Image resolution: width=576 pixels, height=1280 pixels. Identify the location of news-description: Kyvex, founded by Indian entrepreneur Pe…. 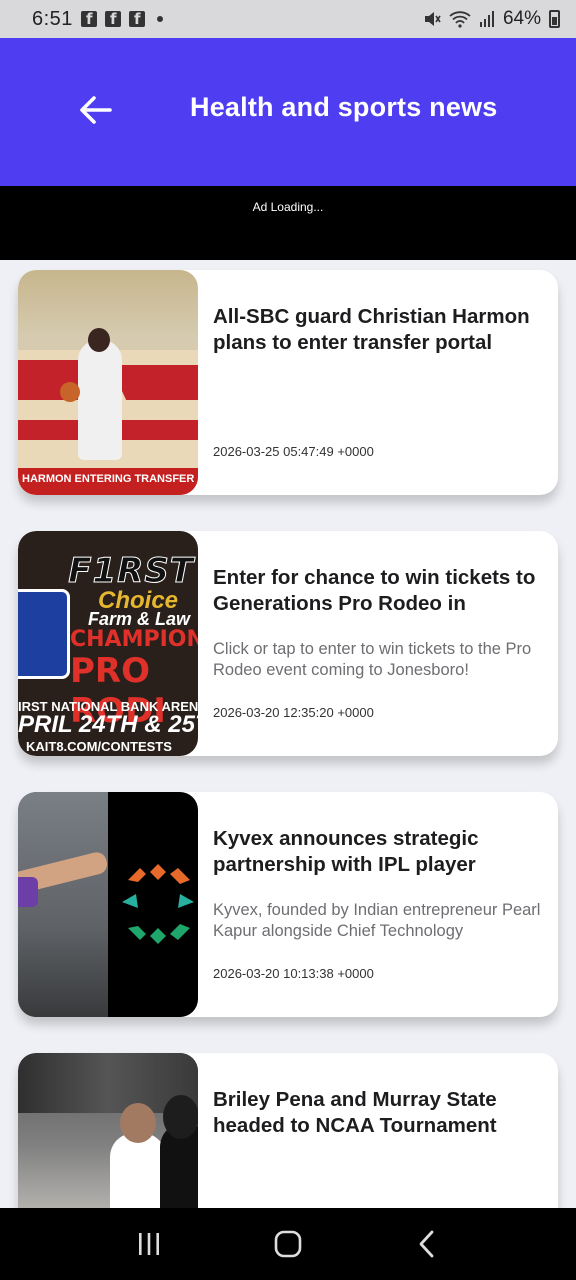
(377, 920).